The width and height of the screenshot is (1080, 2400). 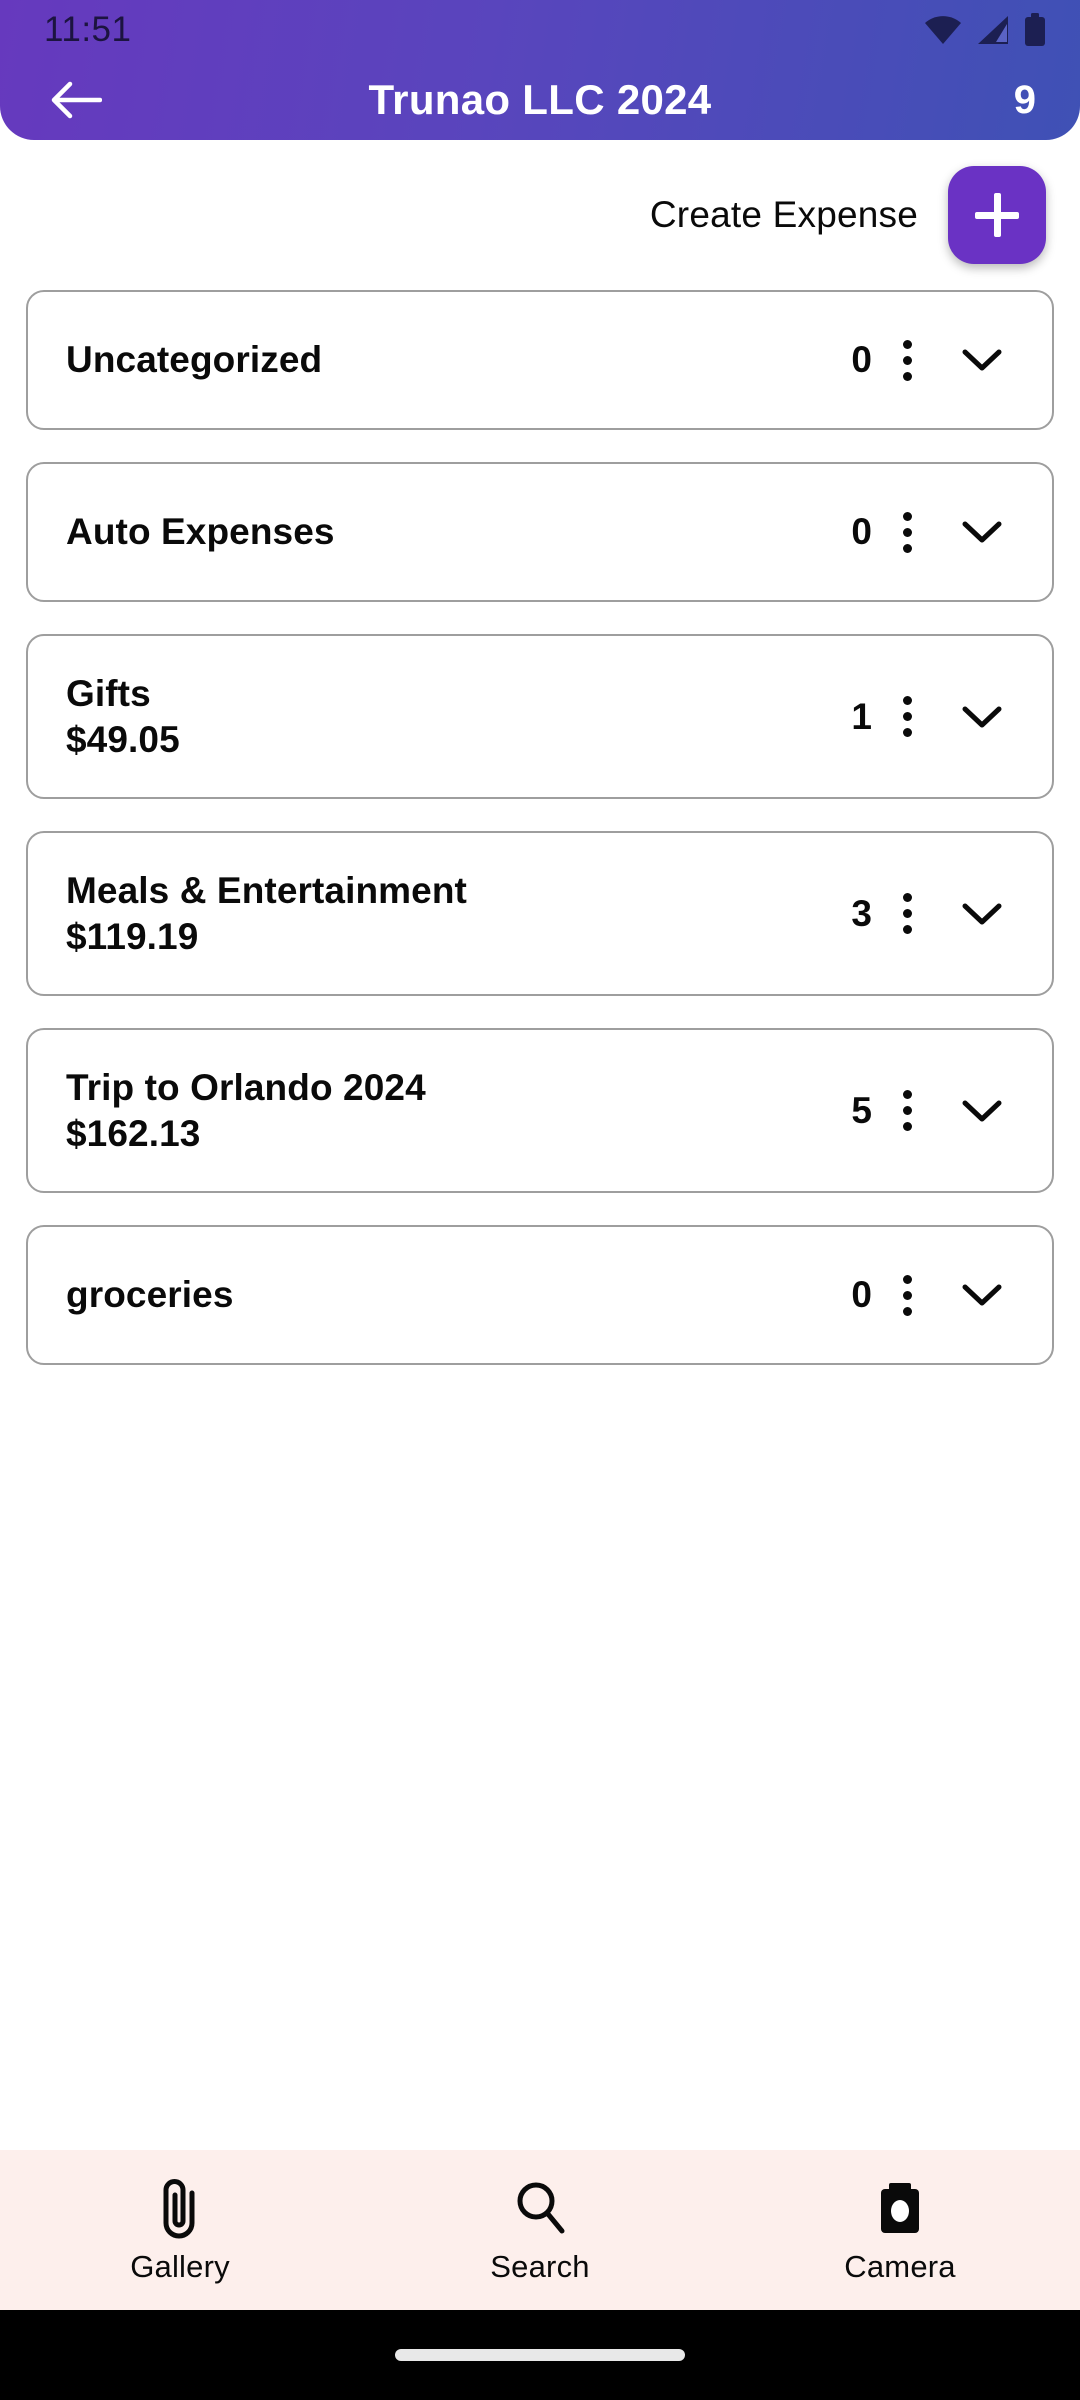 What do you see at coordinates (540, 2266) in the screenshot?
I see `nav-label-search: Search` at bounding box center [540, 2266].